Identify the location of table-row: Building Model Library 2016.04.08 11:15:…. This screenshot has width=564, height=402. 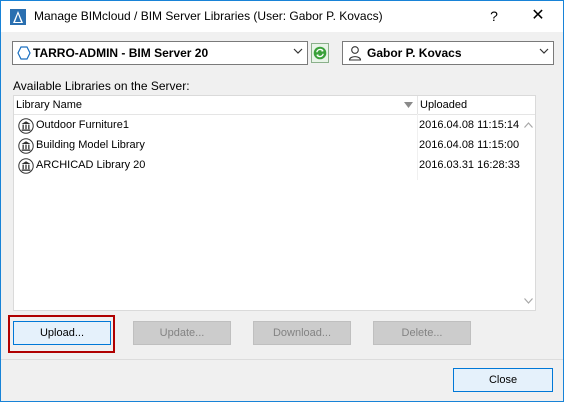
(274, 146).